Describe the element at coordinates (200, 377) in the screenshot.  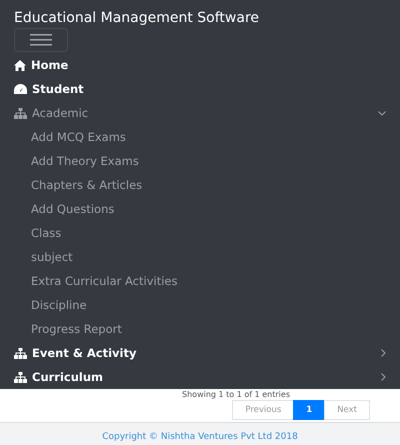
I see `menu-item: Curriculum` at that location.